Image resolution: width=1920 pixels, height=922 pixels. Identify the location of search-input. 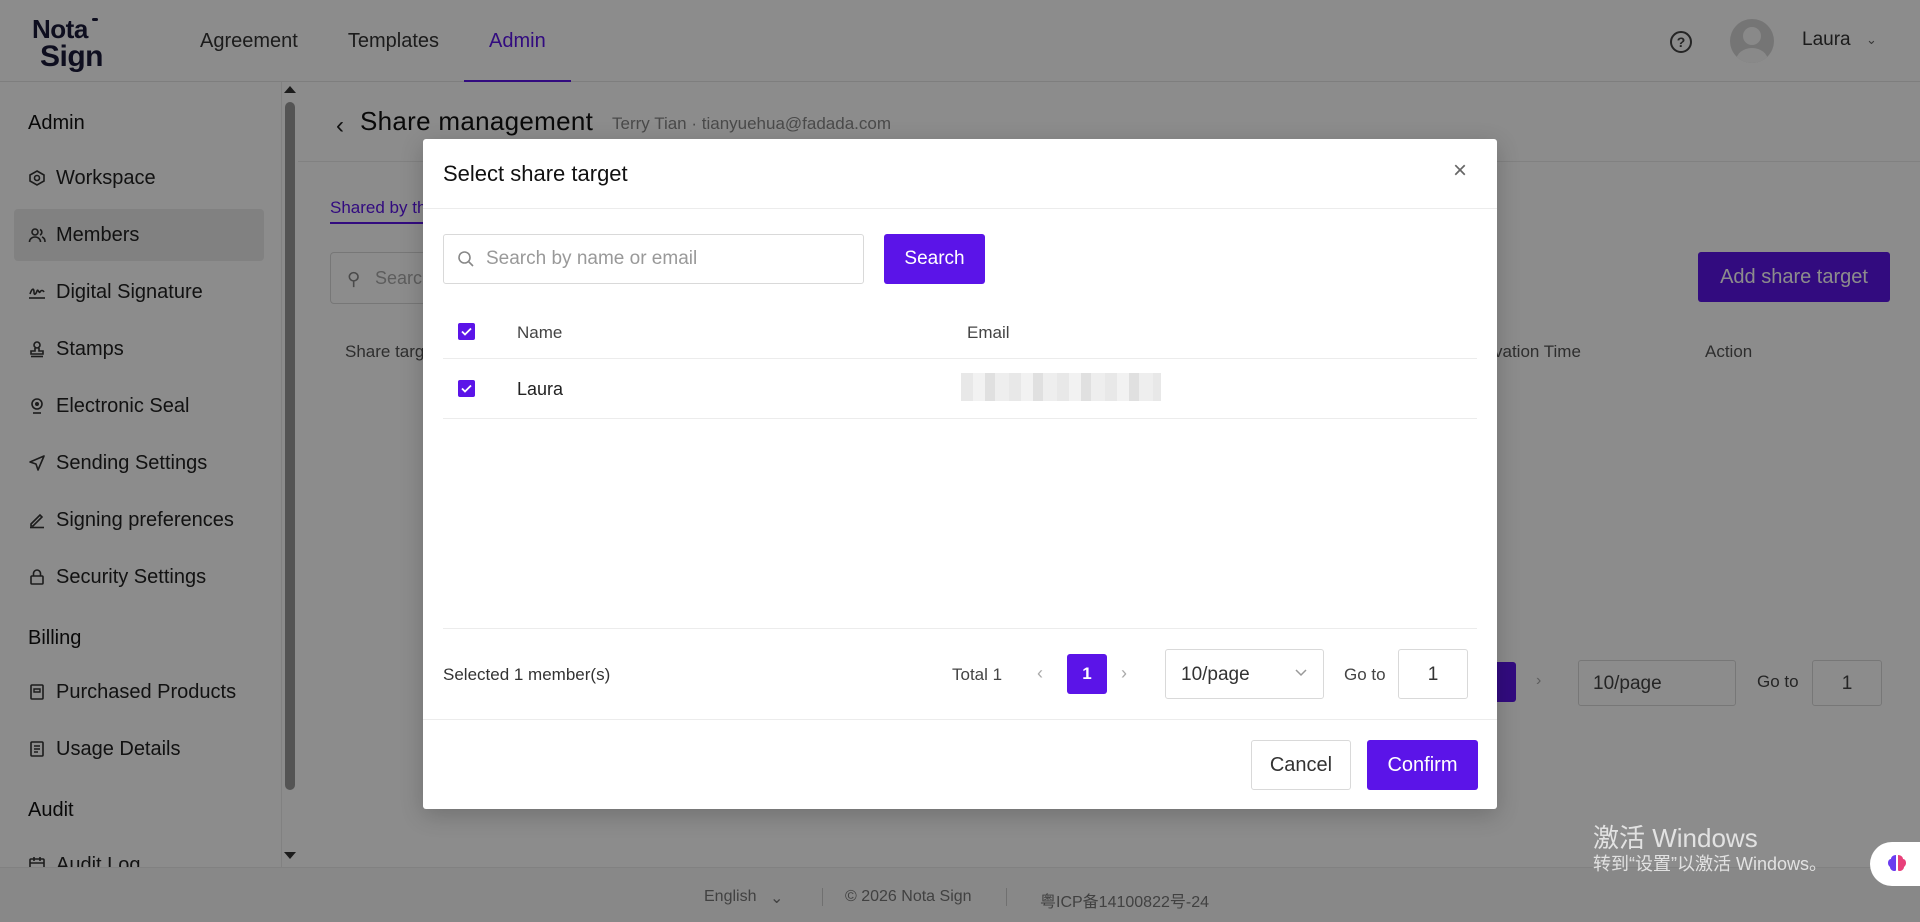
(671, 259).